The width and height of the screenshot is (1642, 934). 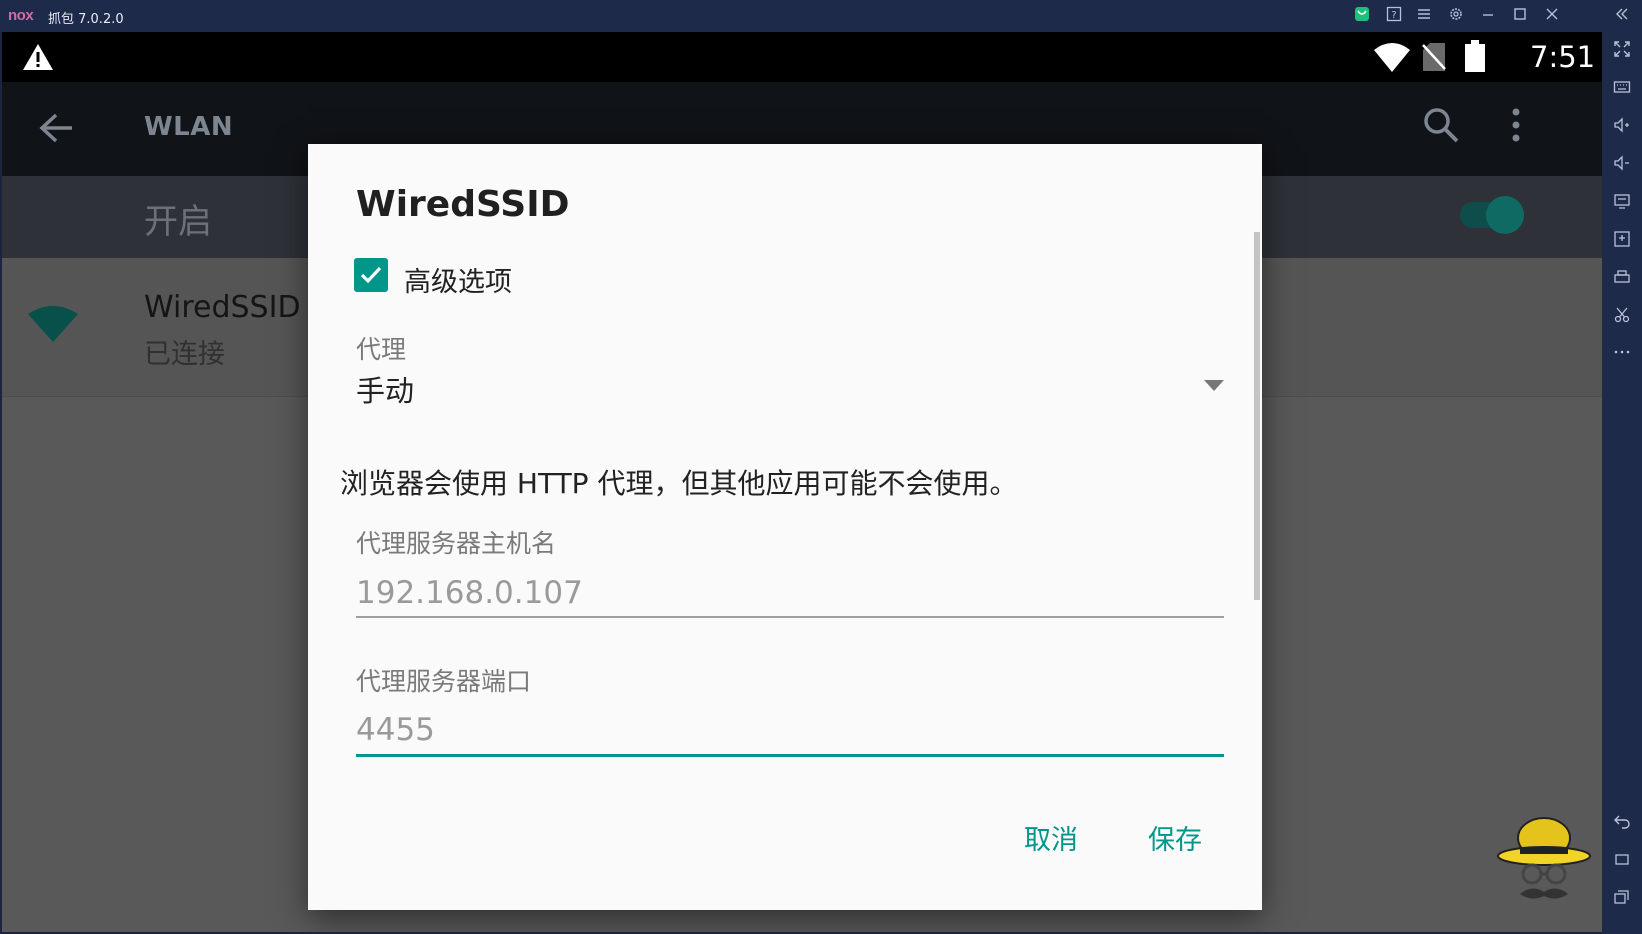 What do you see at coordinates (178, 222) in the screenshot?
I see `wlan-switch-label: 开启` at bounding box center [178, 222].